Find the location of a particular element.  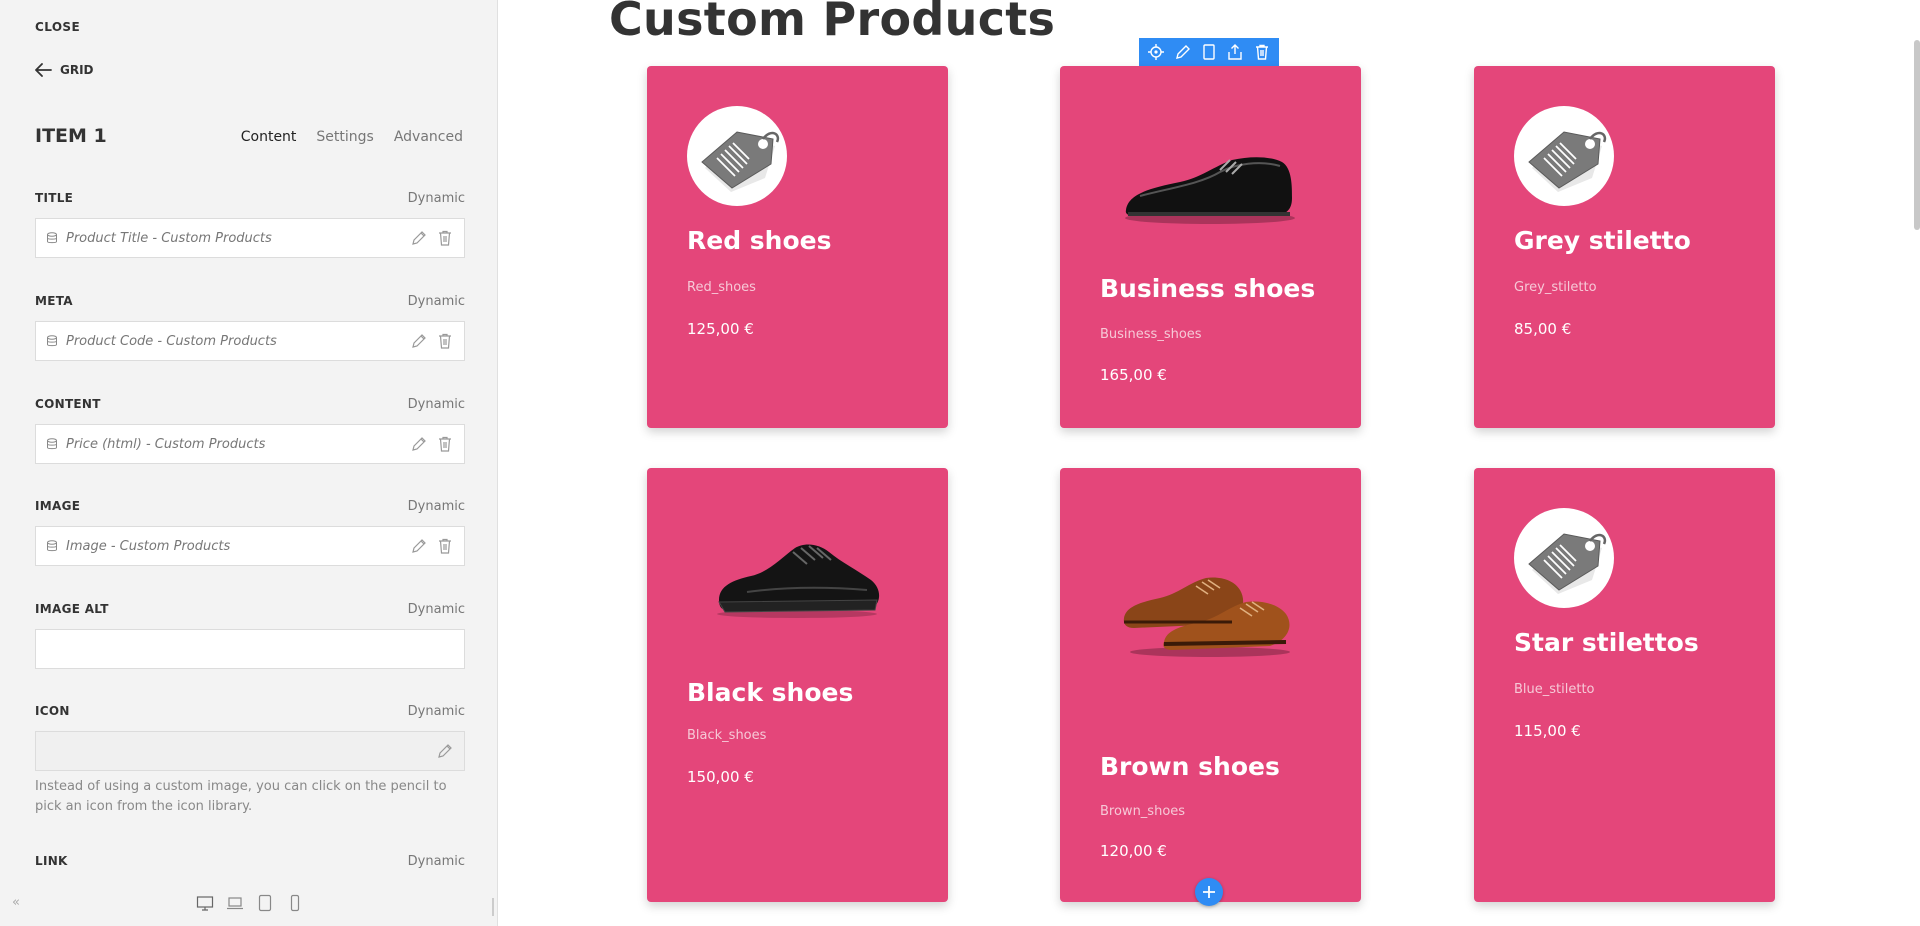

product-meta: Black_shoes is located at coordinates (727, 735).